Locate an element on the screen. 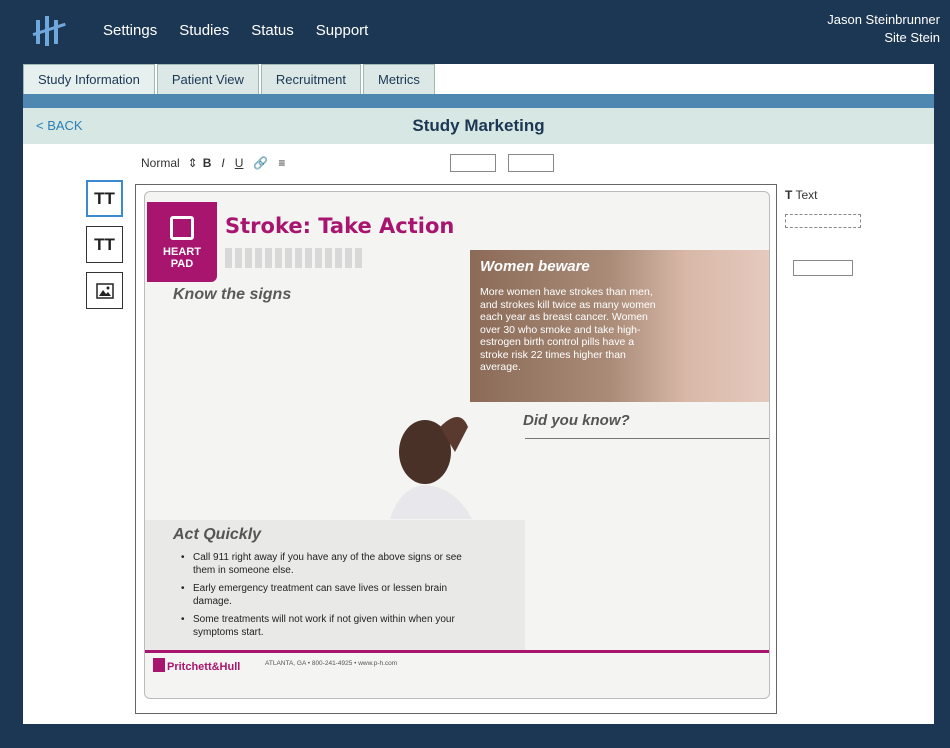 The image size is (950, 748). heart-logo-icon is located at coordinates (182, 228).